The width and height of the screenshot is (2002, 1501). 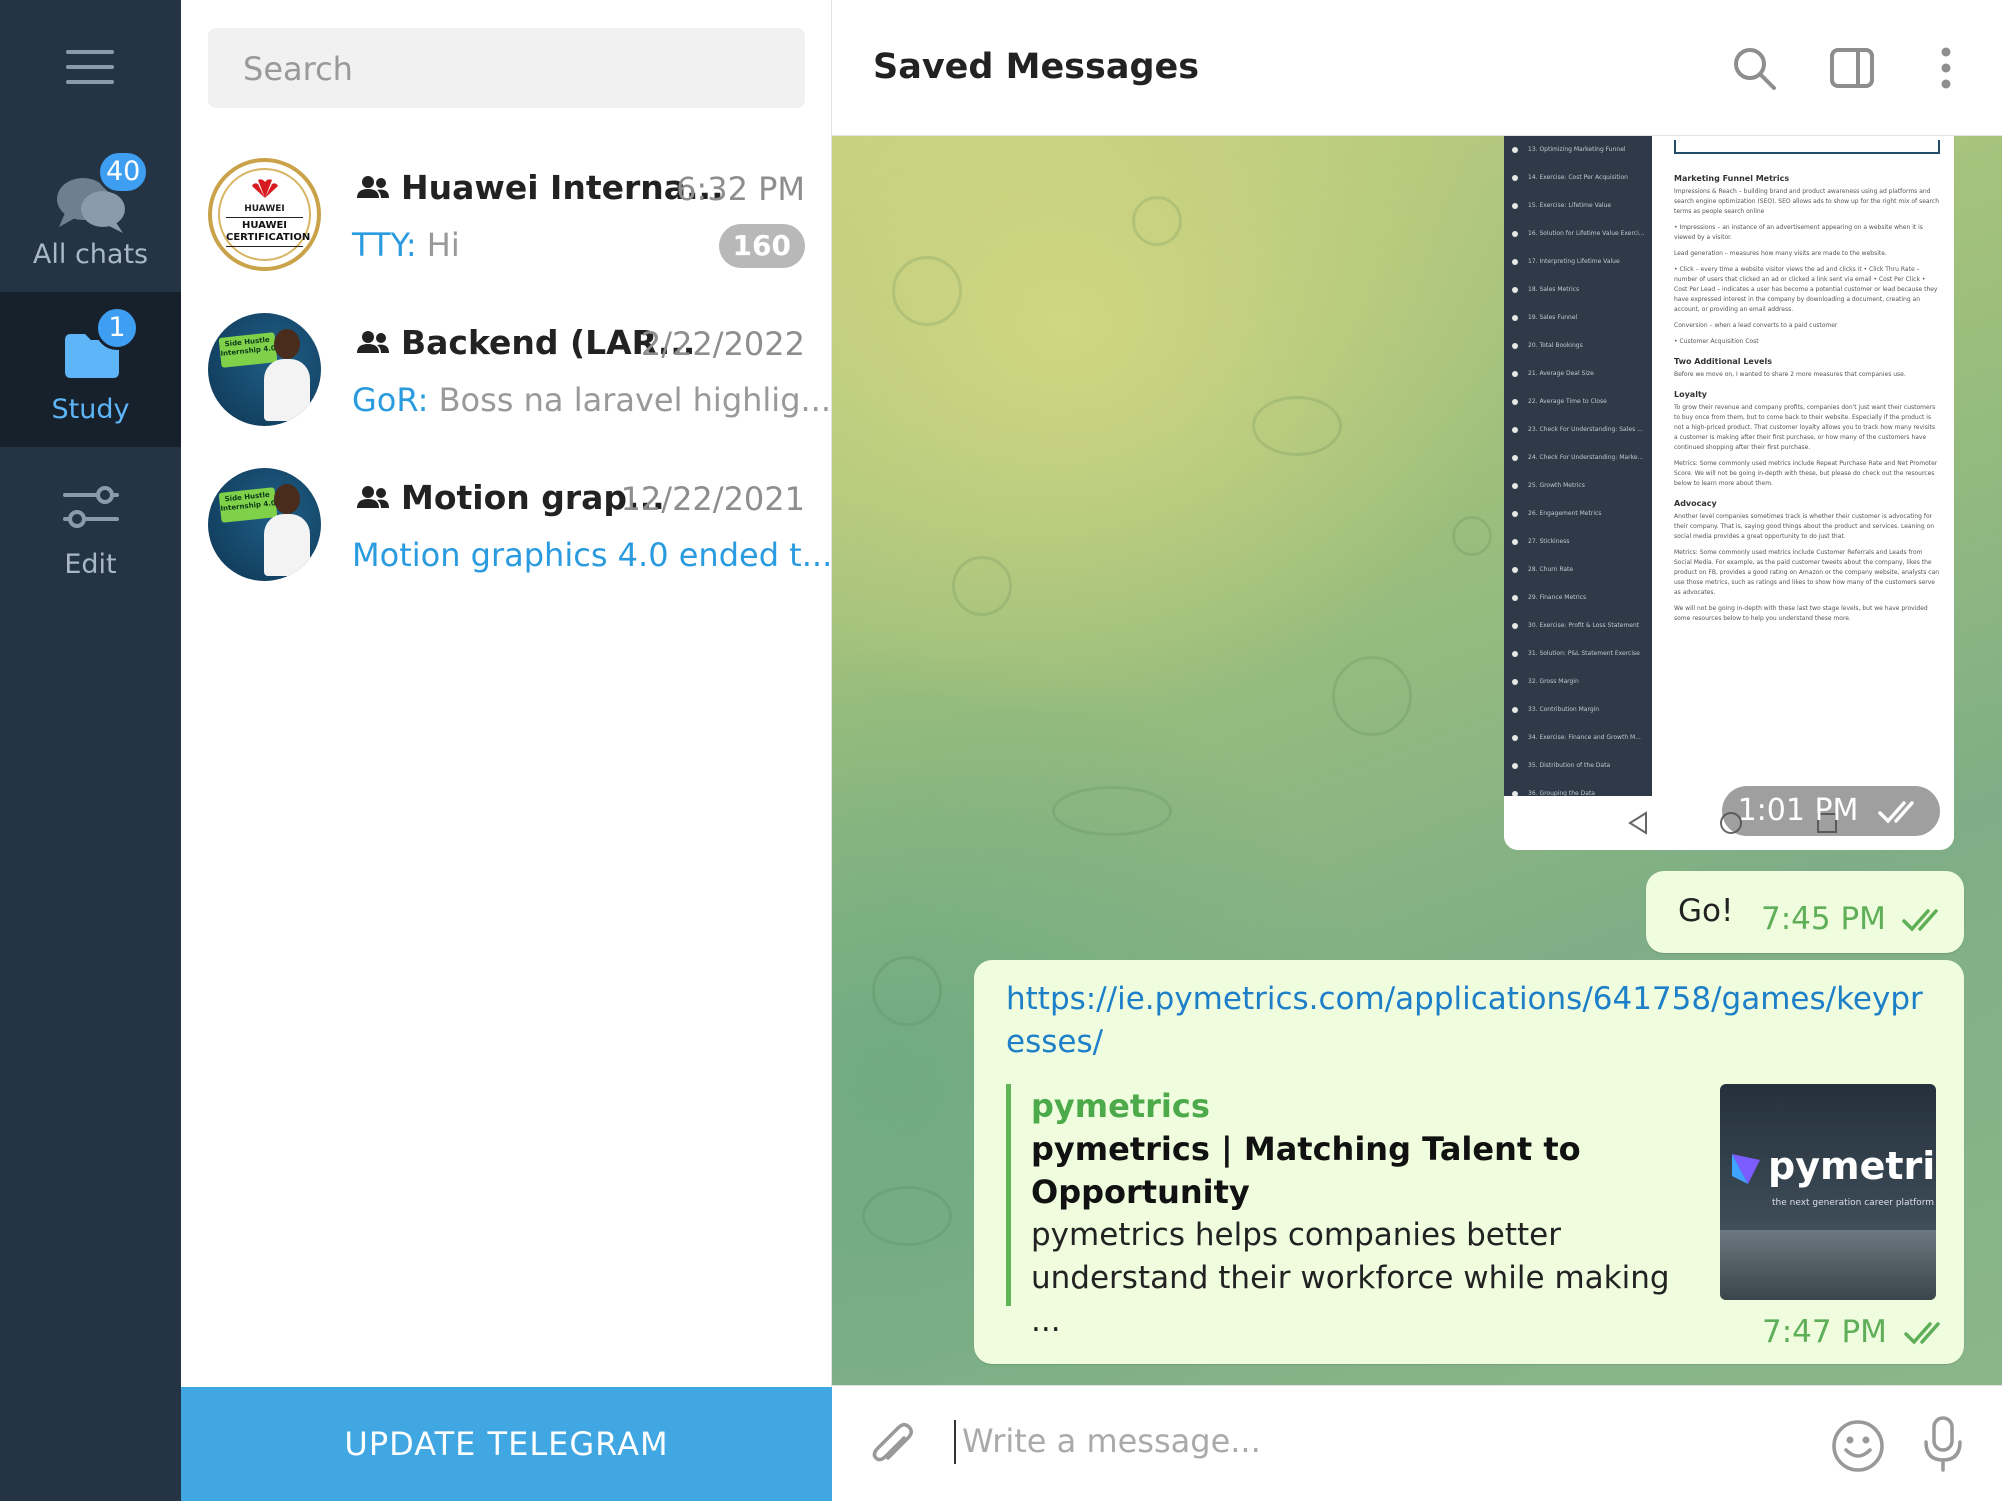 What do you see at coordinates (1732, 178) in the screenshot?
I see `doc-heading: Marketing Funnel Metrics` at bounding box center [1732, 178].